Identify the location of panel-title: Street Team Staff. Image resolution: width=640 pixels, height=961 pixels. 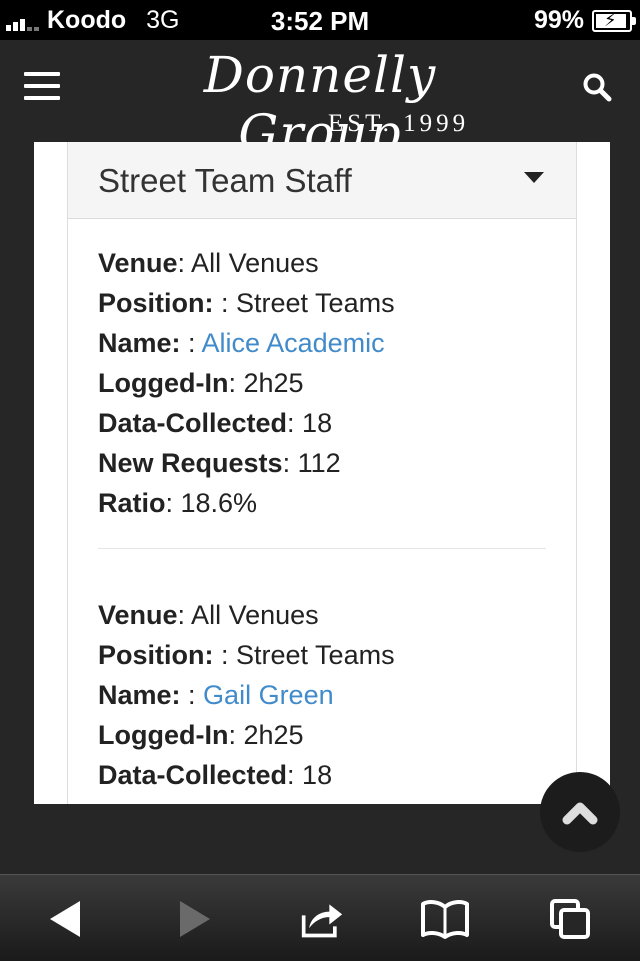
(225, 180).